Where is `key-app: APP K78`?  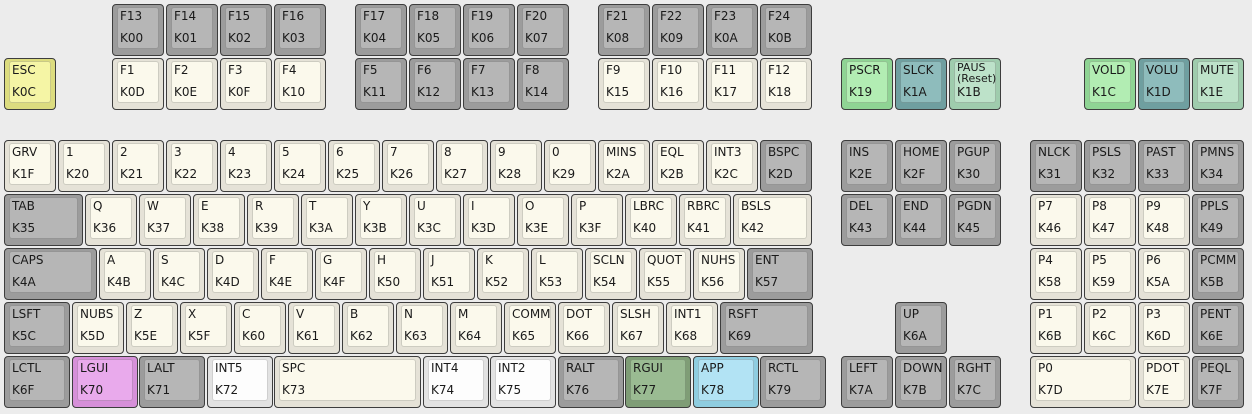
key-app: APP K78 is located at coordinates (726, 382).